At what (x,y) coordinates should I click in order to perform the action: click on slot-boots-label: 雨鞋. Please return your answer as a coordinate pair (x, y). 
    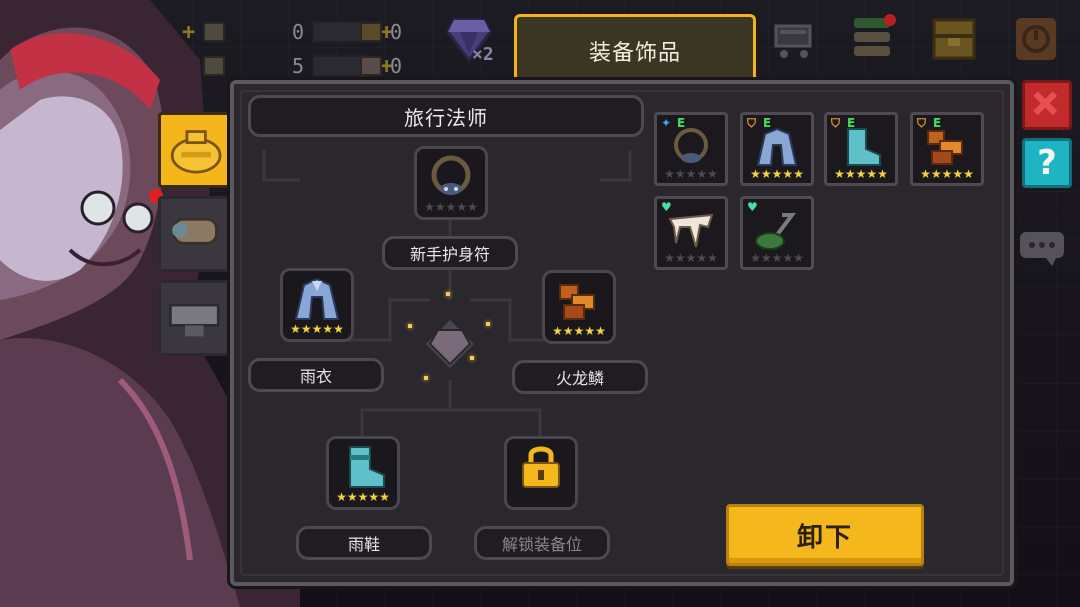
    Looking at the image, I should click on (364, 543).